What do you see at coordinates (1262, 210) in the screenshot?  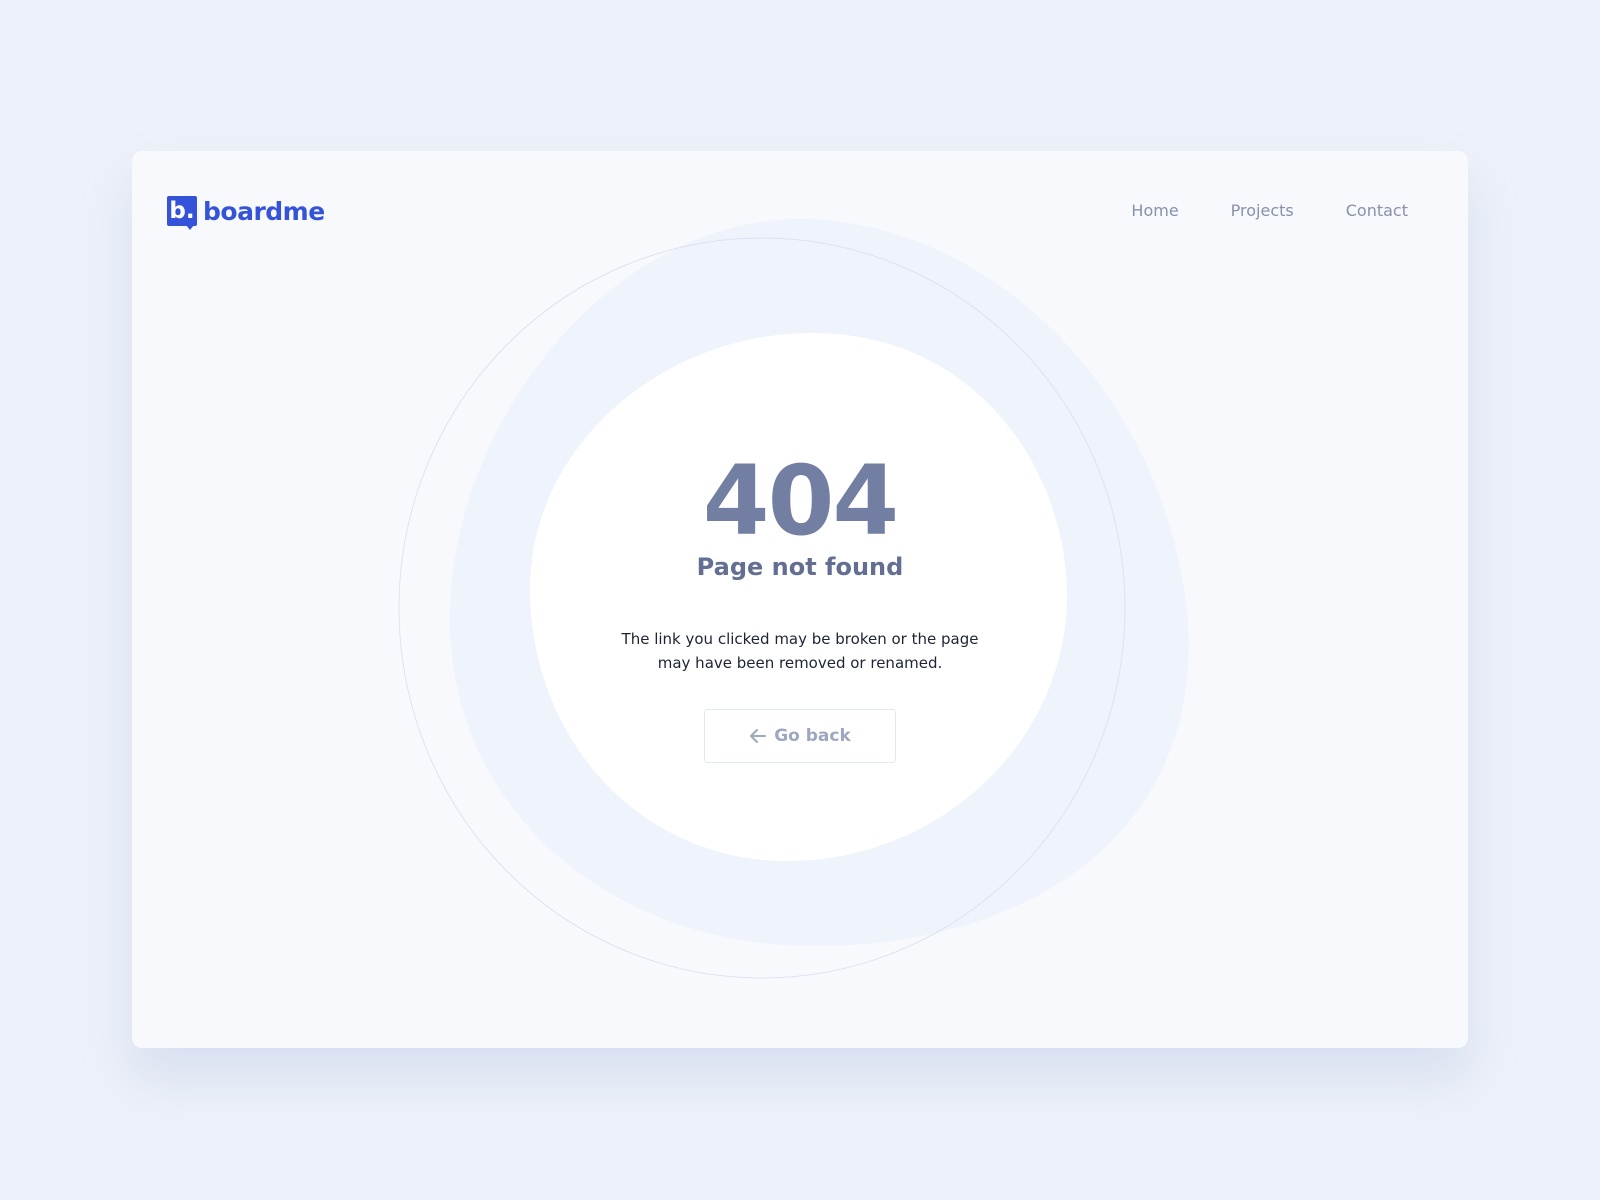 I see `nav-item-projects: Projects` at bounding box center [1262, 210].